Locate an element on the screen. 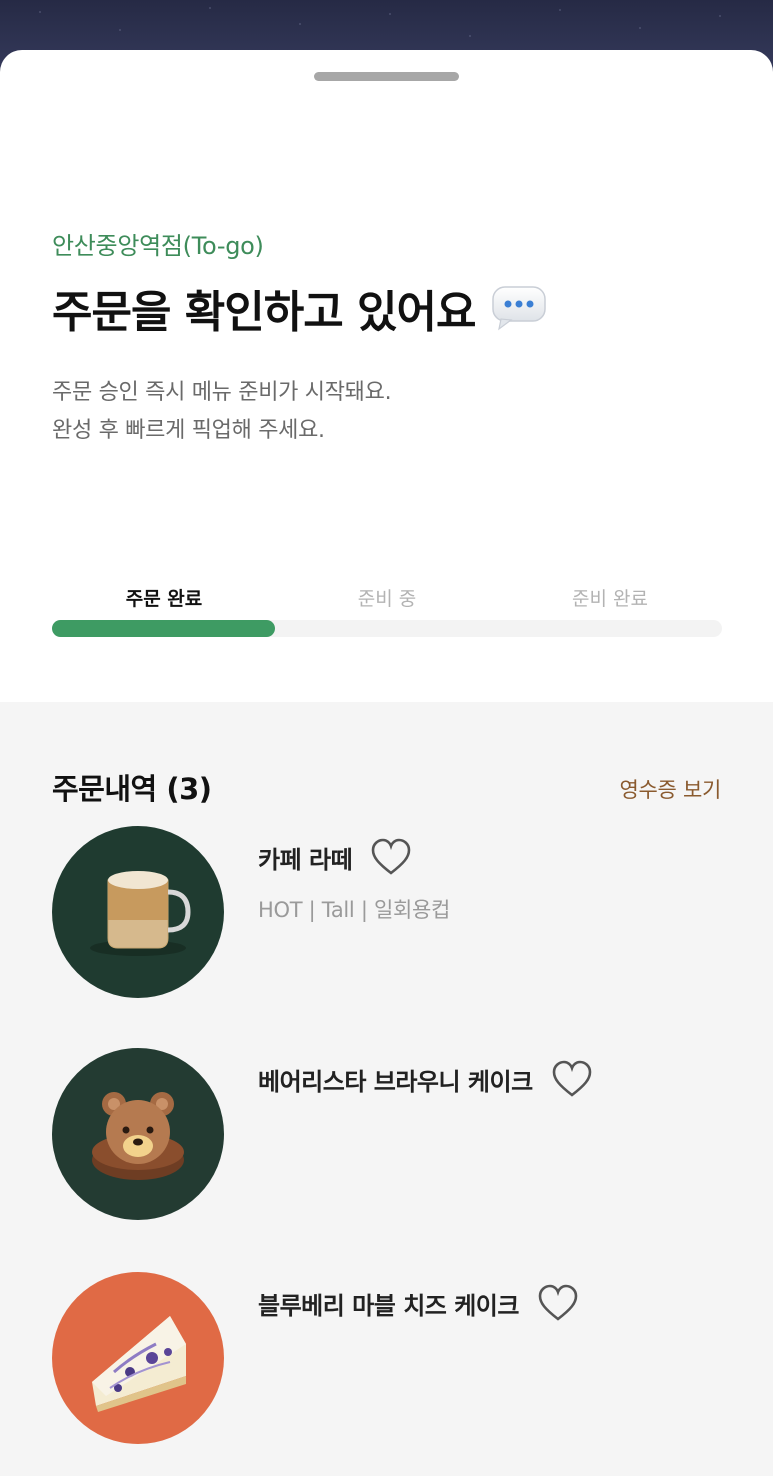  status-description: 주문 승인 즉시 메뉴 준비가 시작돼요. 완성 후 빠르게 픽업해 주세요. is located at coordinates (362, 412).